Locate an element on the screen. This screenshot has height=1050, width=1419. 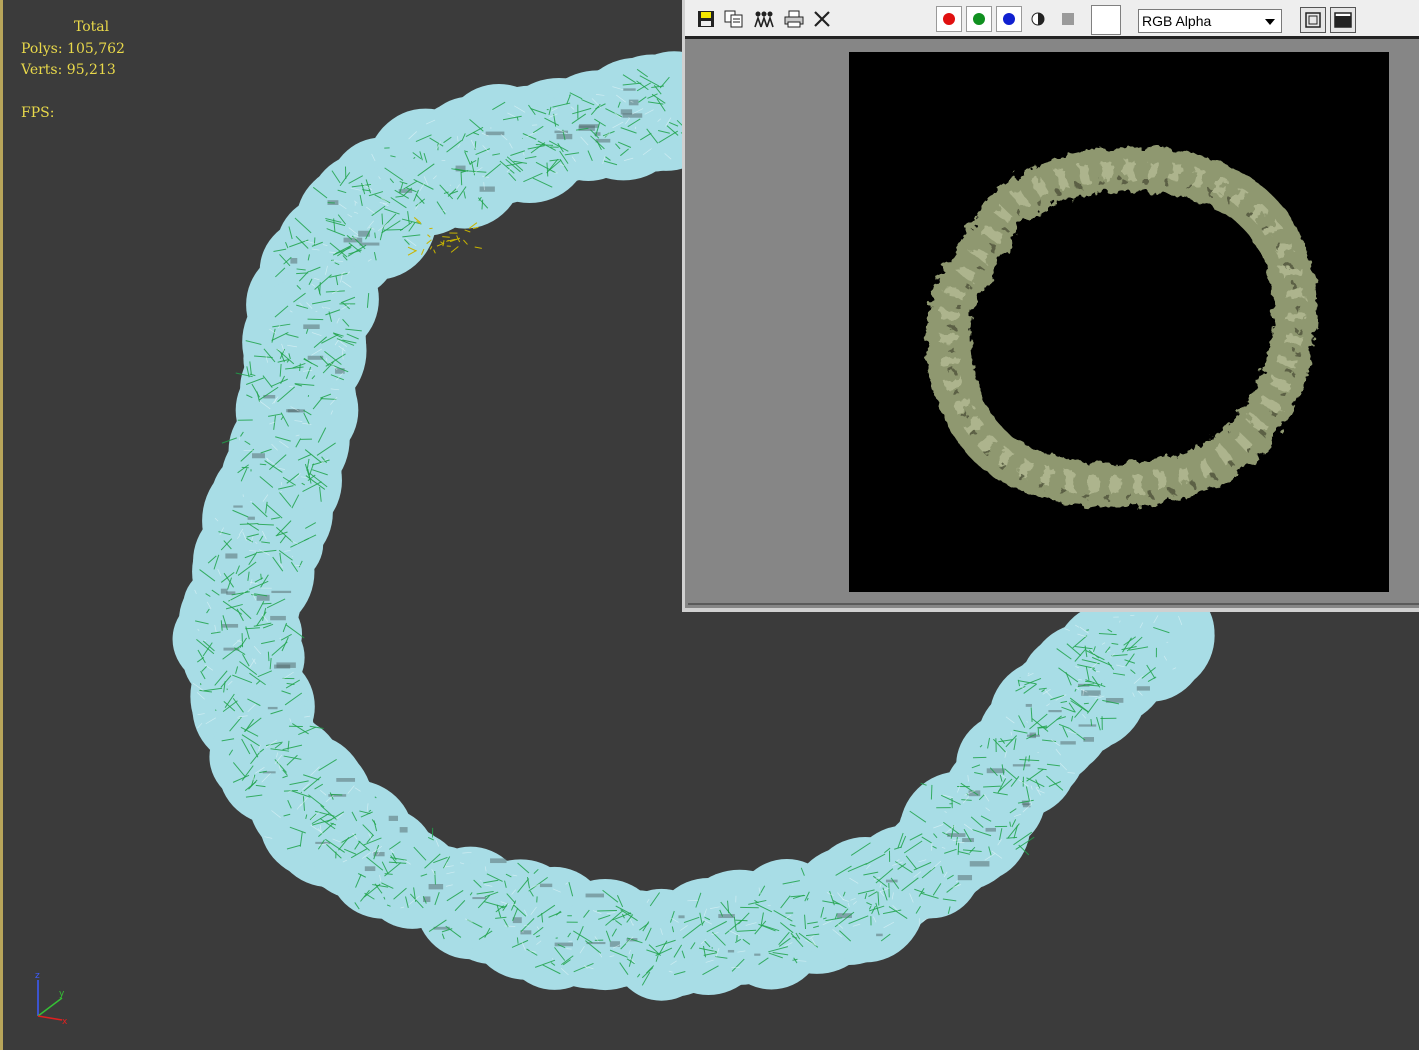
chevron-down-icon is located at coordinates (1270, 22).